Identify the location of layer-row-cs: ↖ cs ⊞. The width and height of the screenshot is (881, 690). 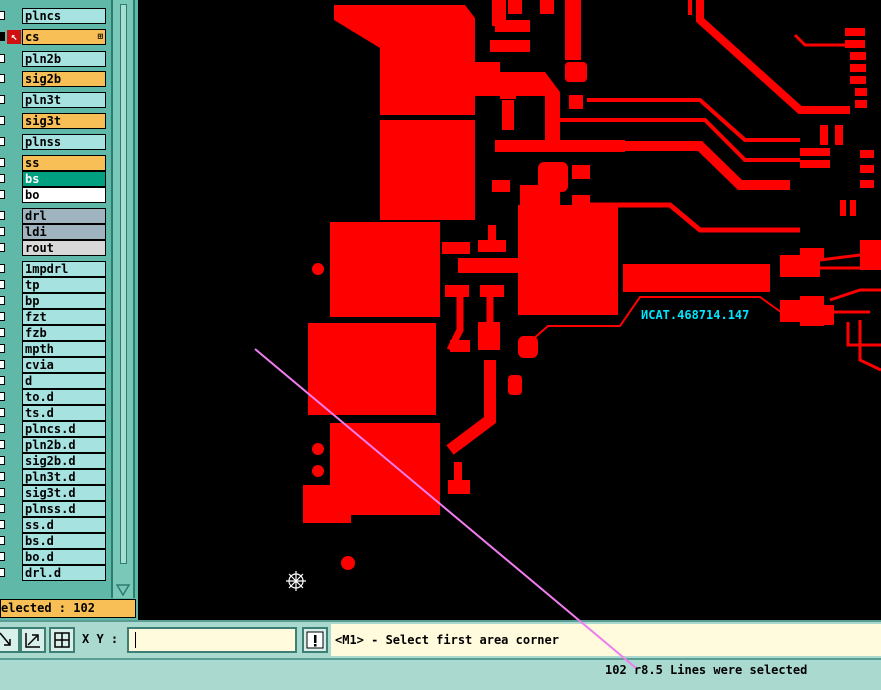
(55, 37).